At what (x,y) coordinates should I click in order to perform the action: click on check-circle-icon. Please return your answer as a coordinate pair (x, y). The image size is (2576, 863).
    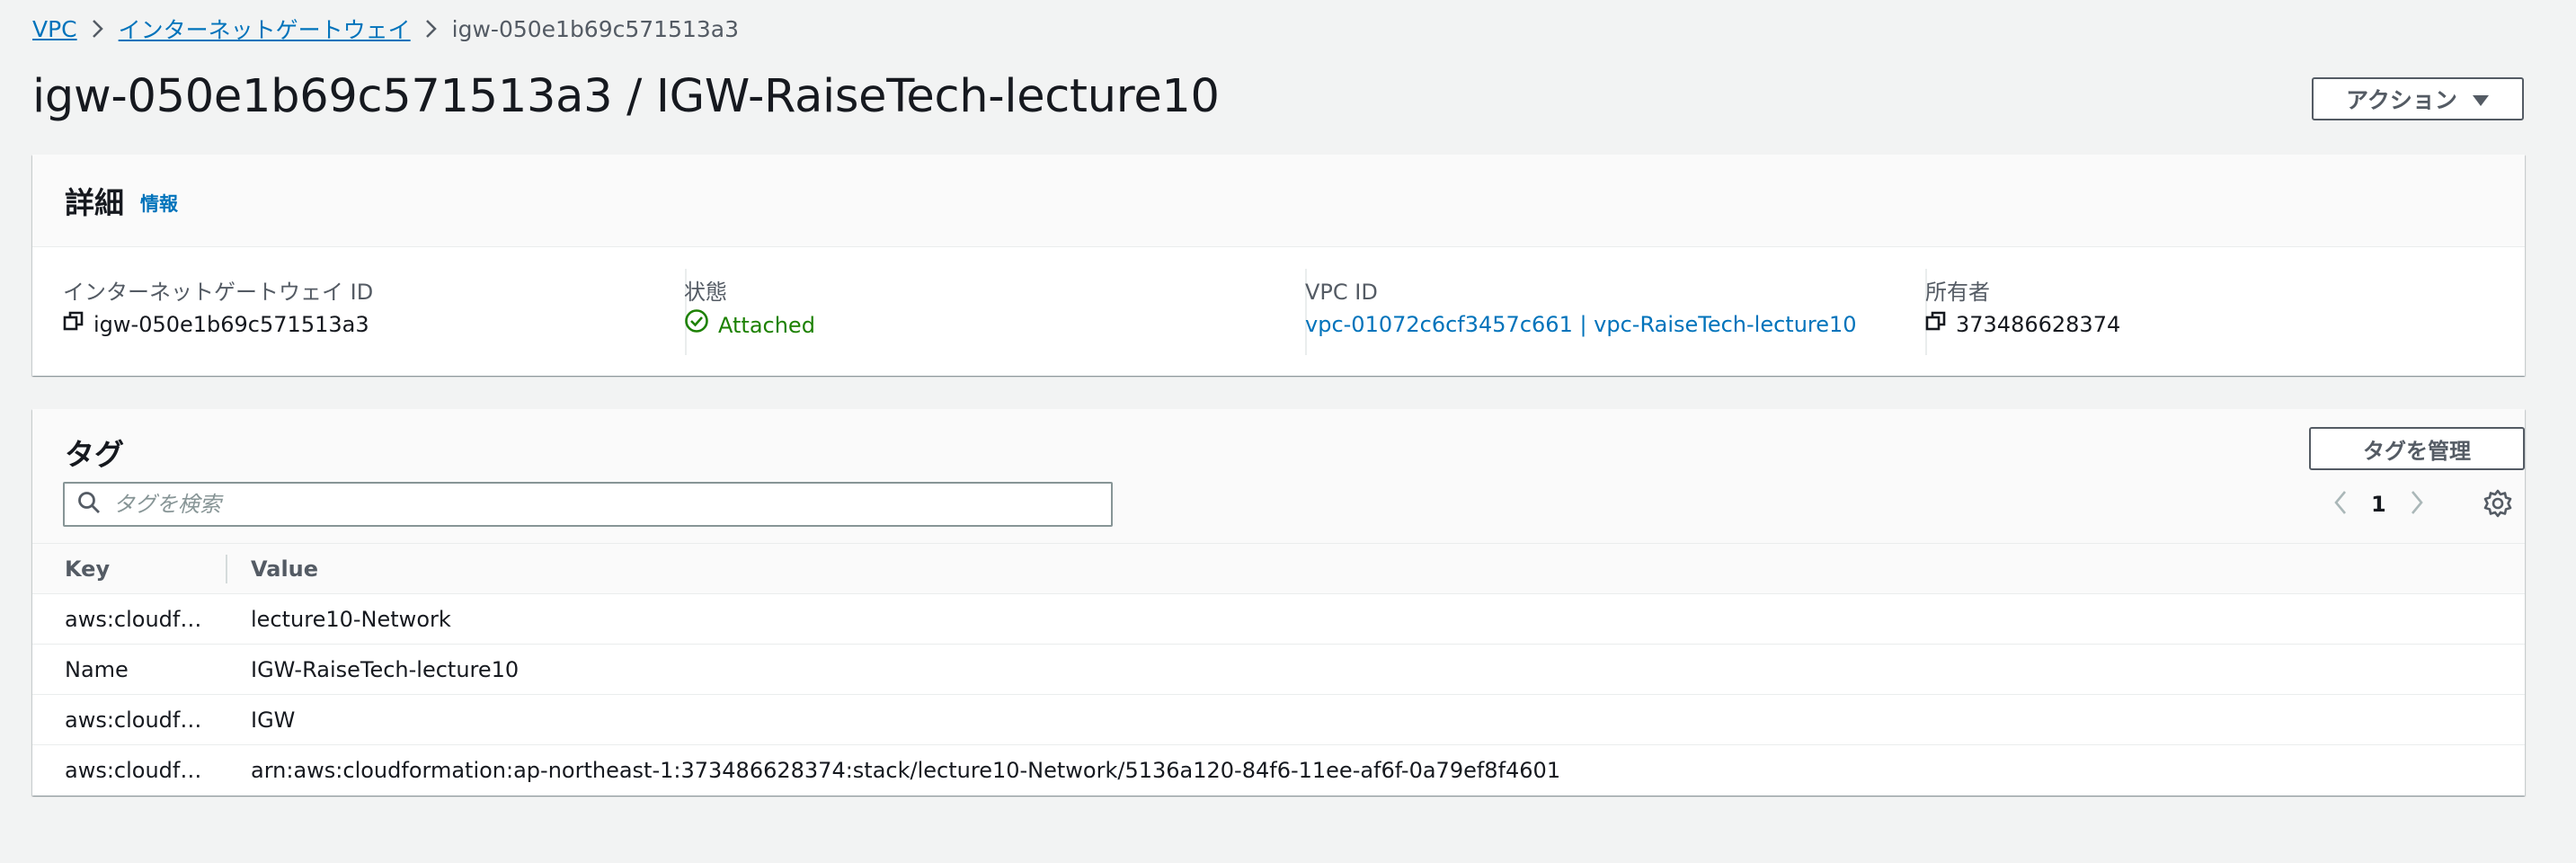
    Looking at the image, I should click on (696, 325).